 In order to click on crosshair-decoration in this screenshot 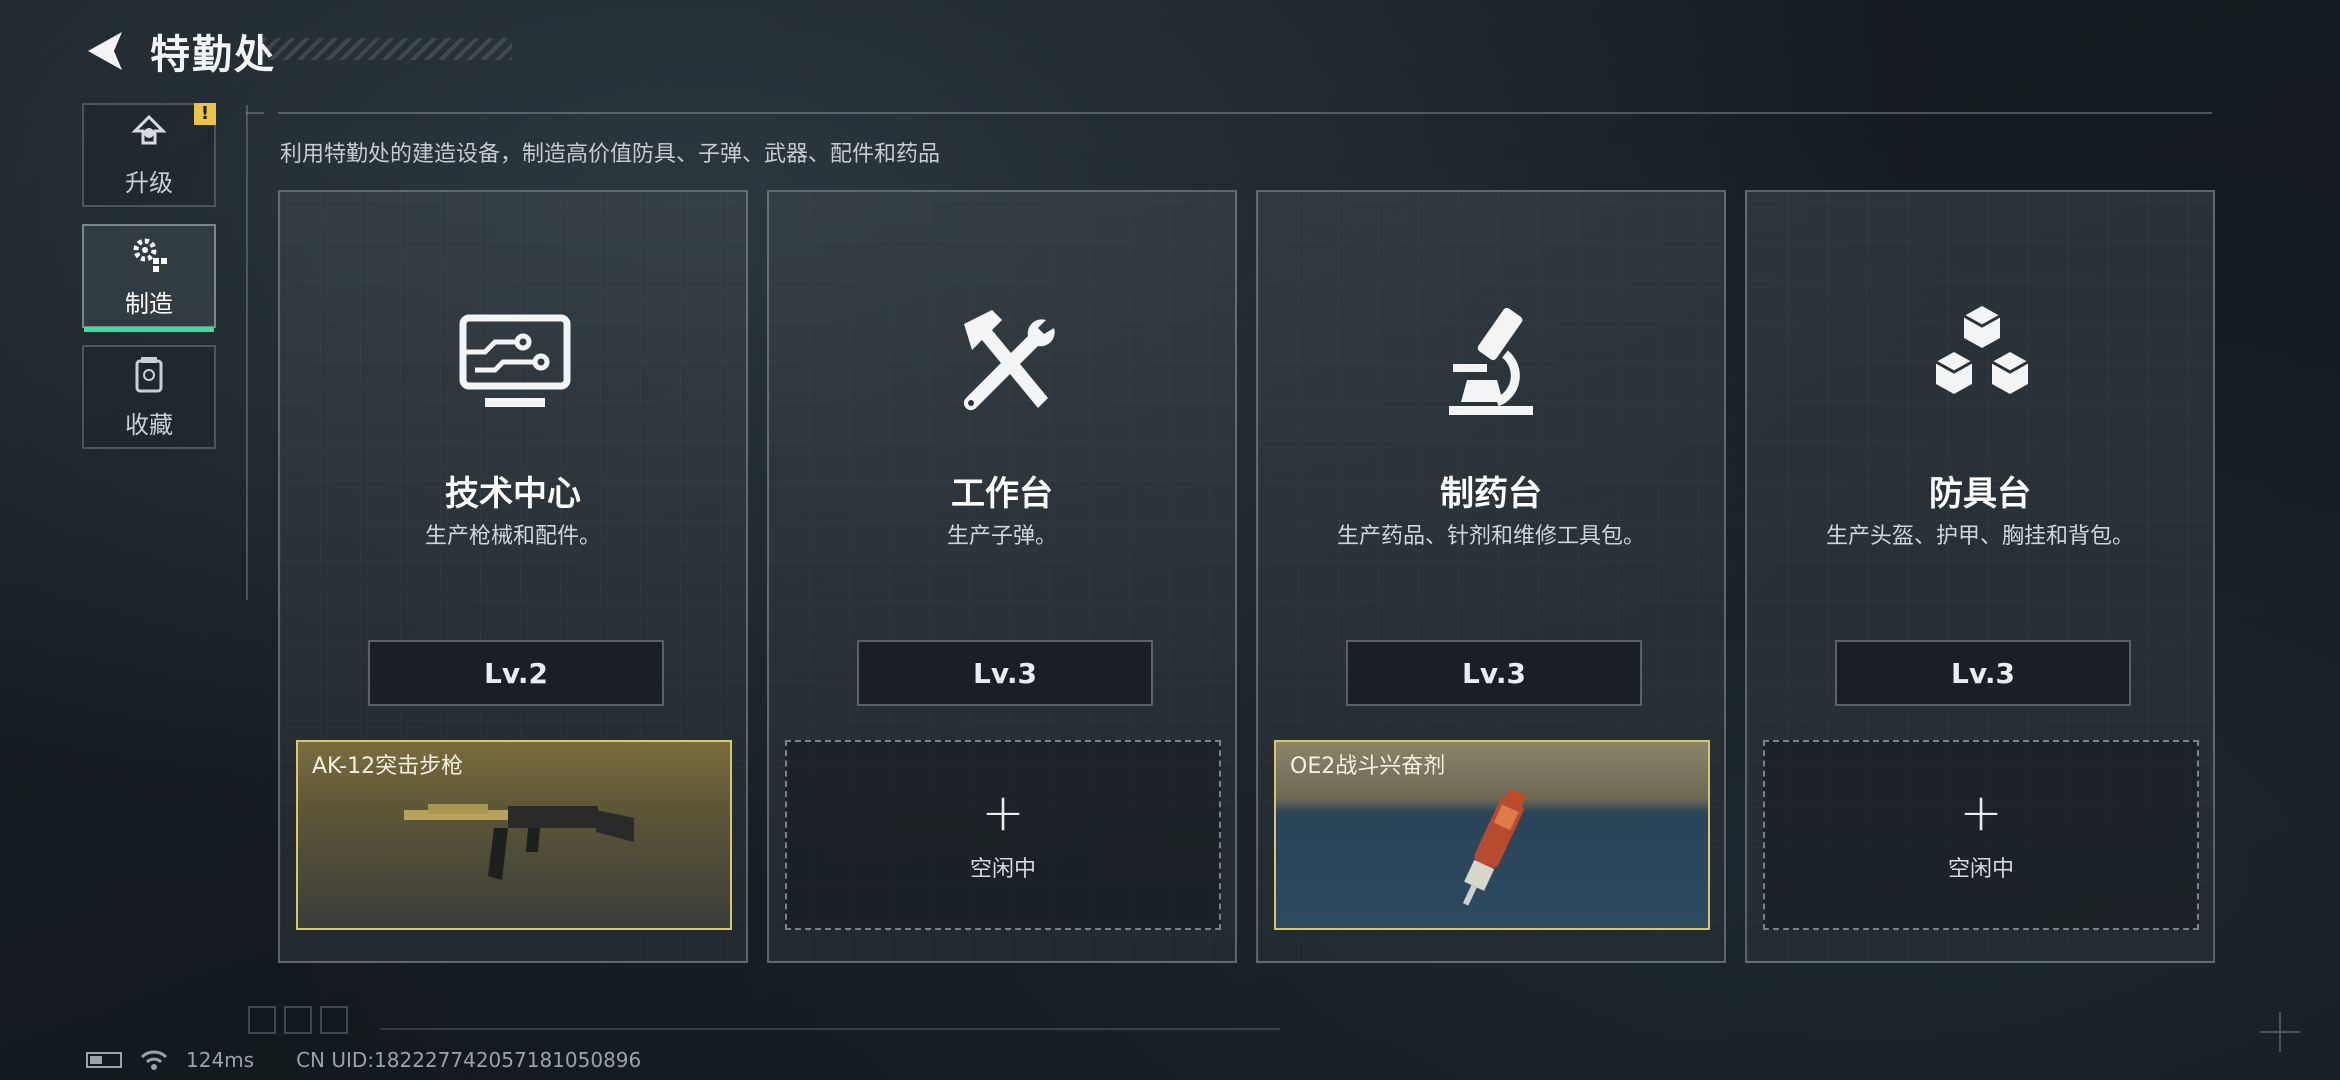, I will do `click(2280, 1032)`.